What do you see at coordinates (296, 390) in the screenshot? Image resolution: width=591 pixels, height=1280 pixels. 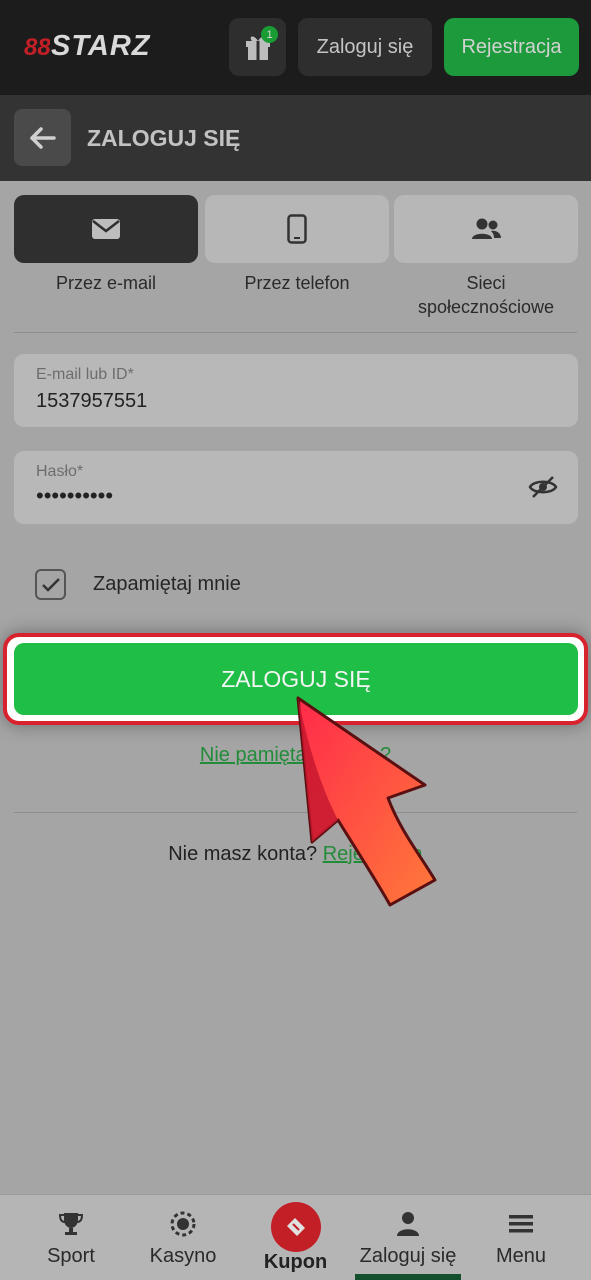 I see `email-field: E-mail lub ID* 1537957551` at bounding box center [296, 390].